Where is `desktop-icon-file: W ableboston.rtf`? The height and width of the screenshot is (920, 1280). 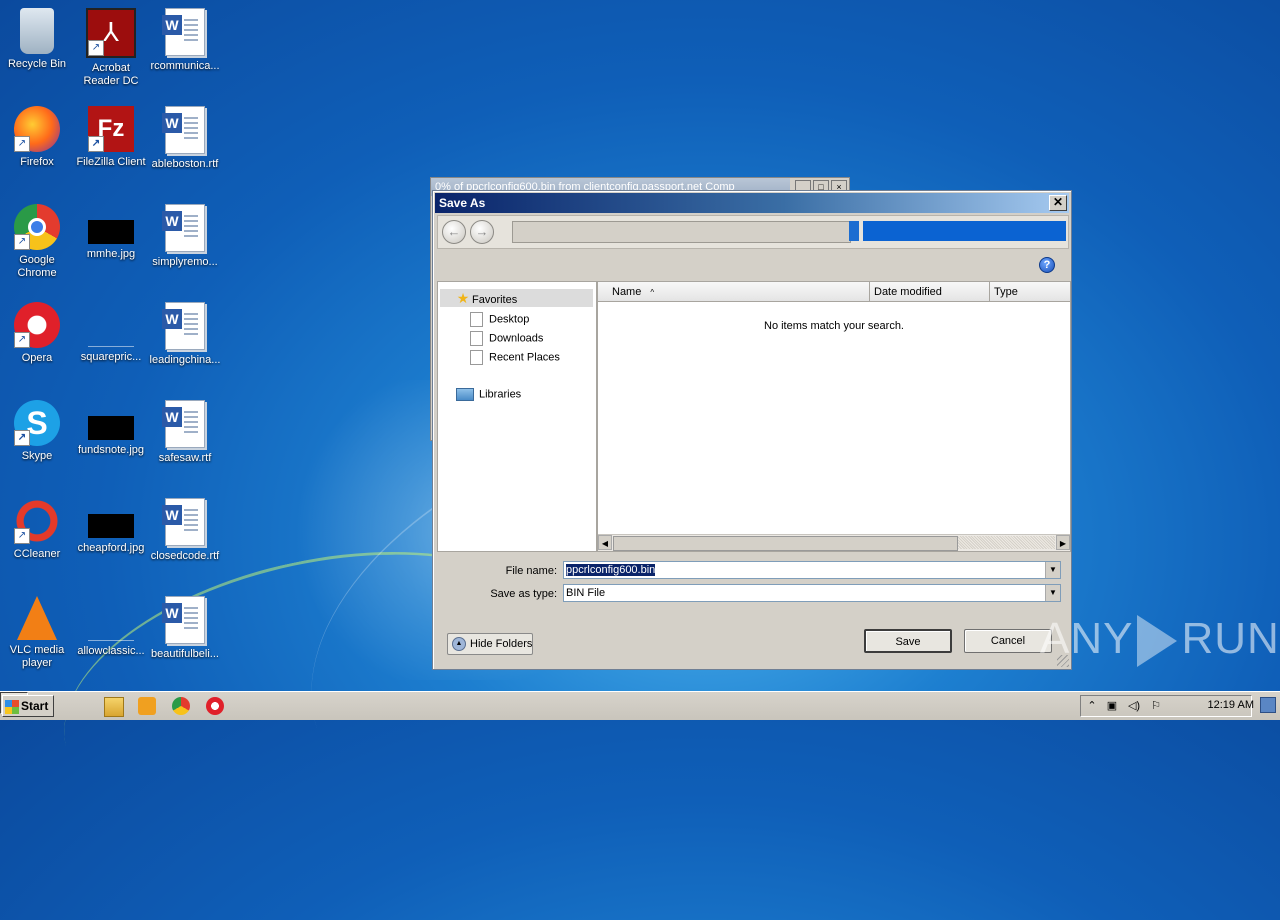
desktop-icon-file: W ableboston.rtf is located at coordinates (185, 138).